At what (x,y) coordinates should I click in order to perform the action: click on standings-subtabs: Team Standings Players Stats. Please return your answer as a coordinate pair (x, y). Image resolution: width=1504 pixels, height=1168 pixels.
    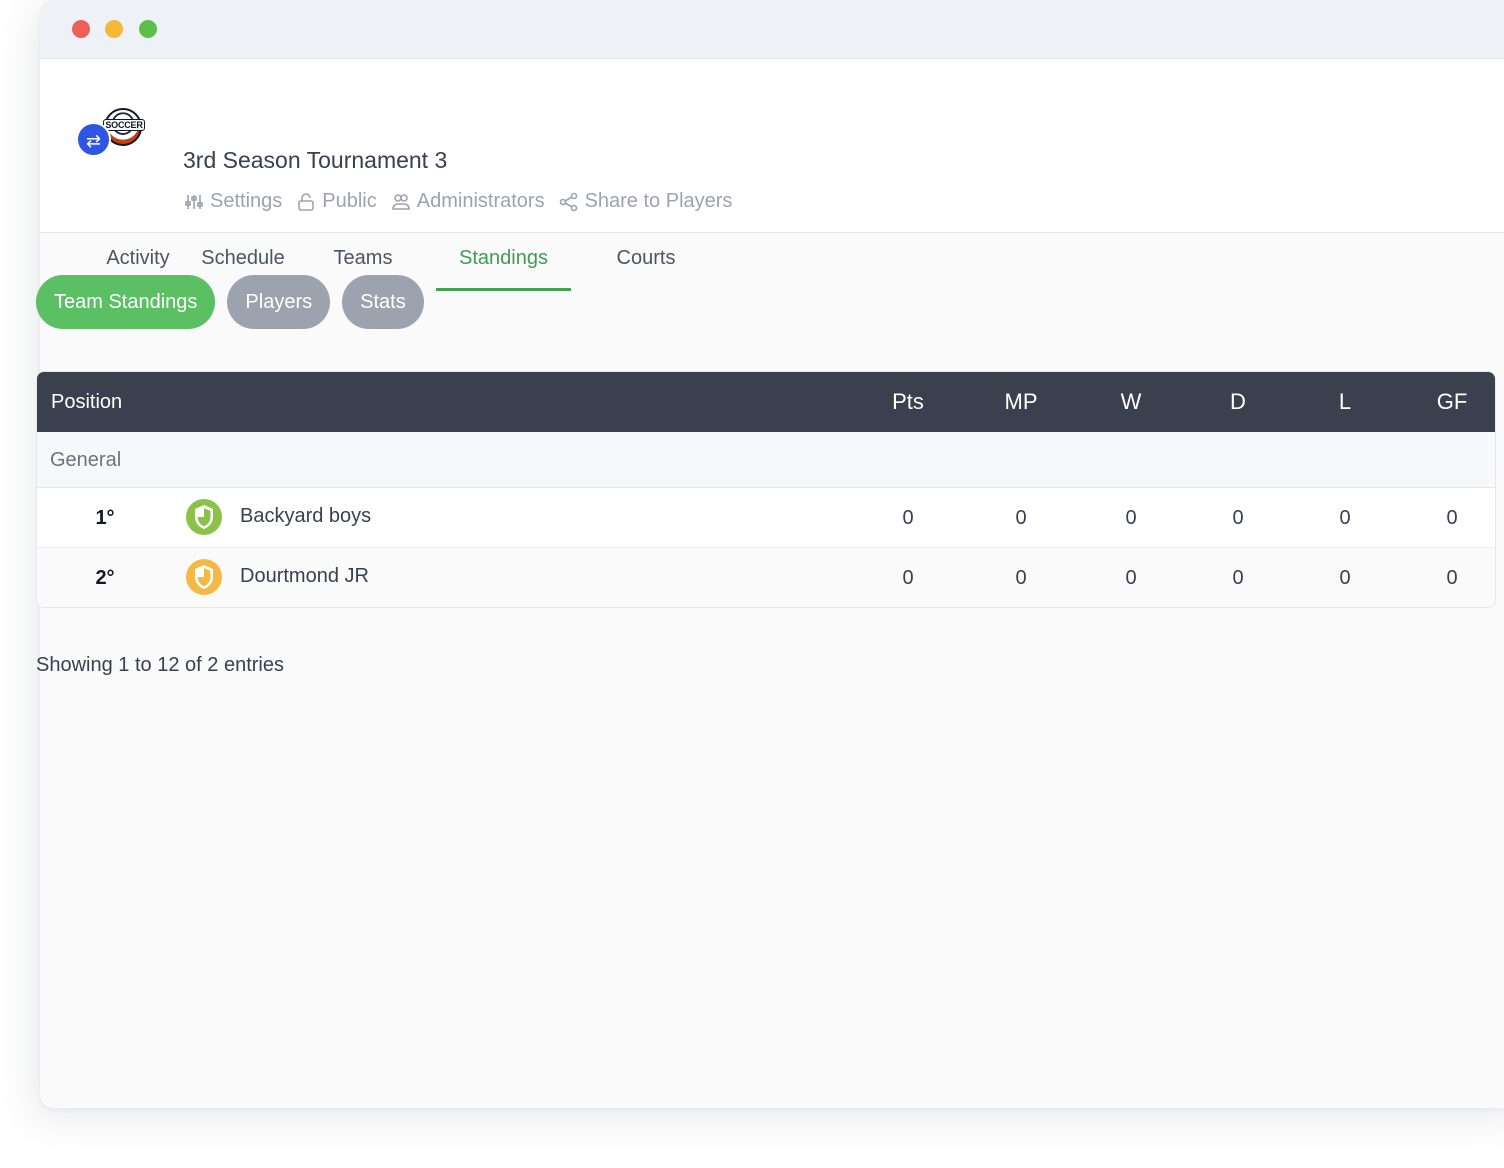
    Looking at the image, I should click on (230, 302).